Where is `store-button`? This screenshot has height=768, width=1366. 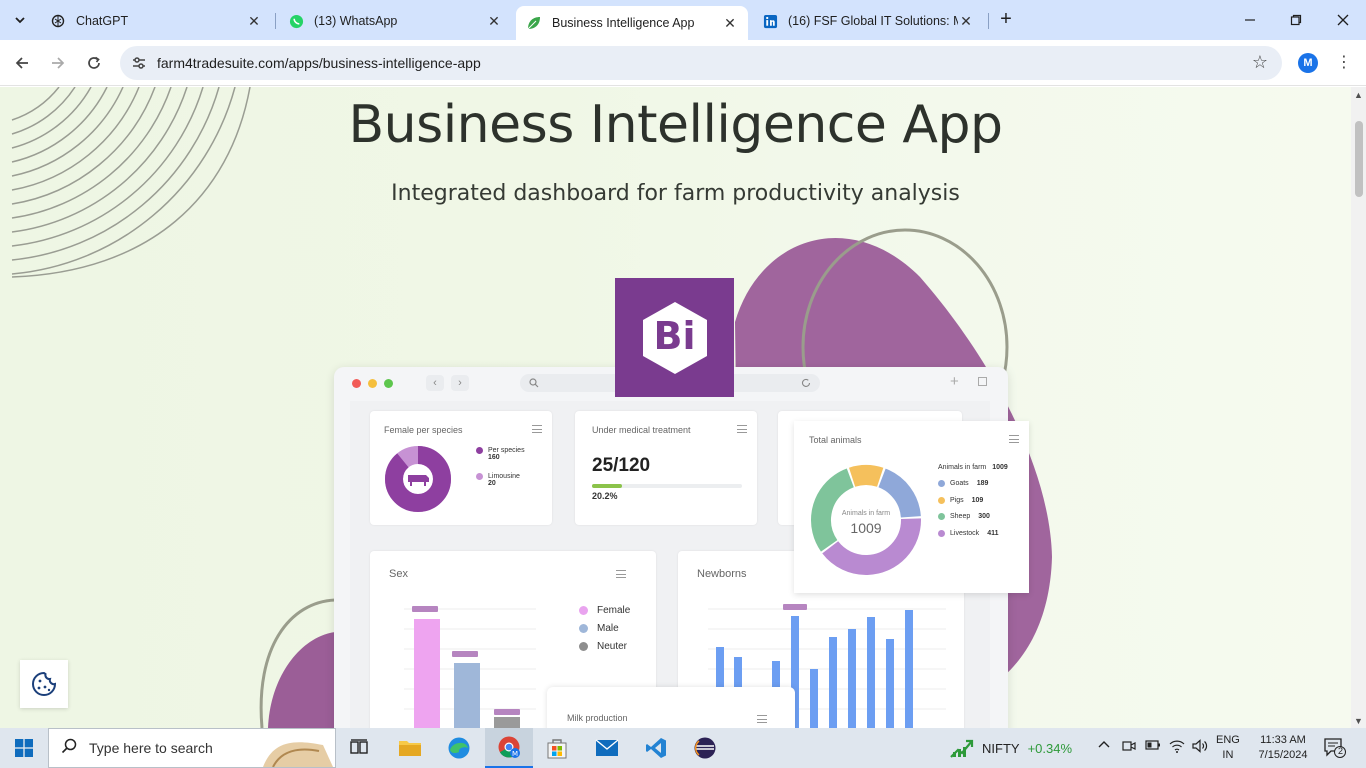
store-button is located at coordinates (557, 748).